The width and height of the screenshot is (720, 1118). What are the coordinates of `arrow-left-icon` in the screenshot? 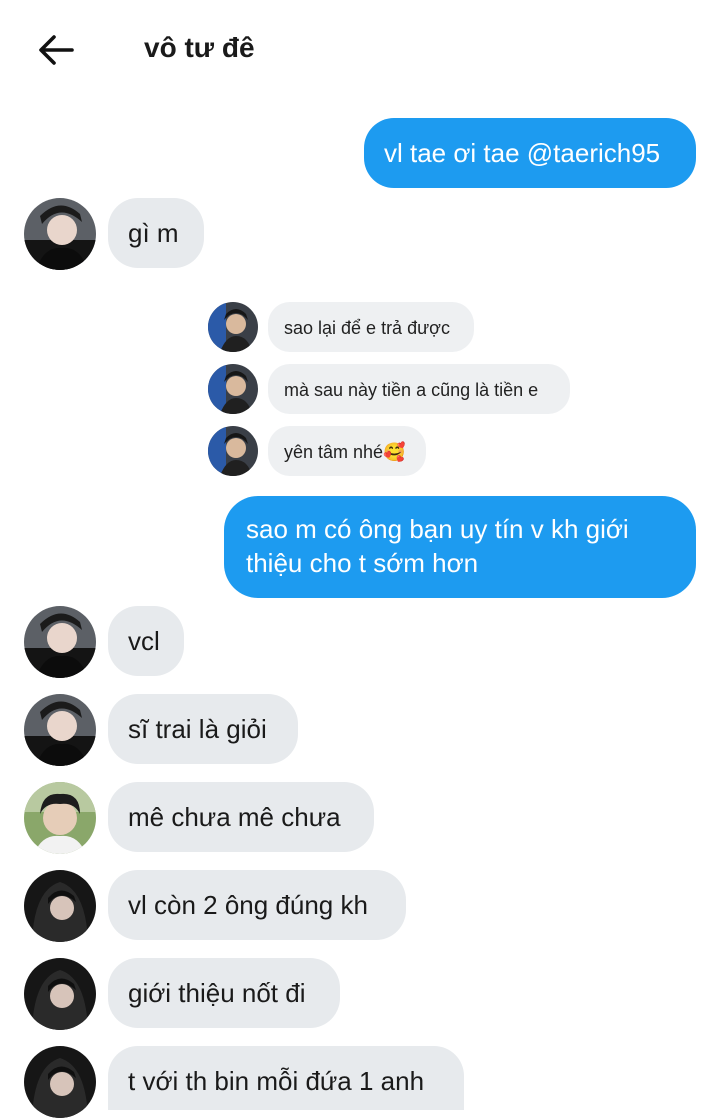 It's located at (56, 50).